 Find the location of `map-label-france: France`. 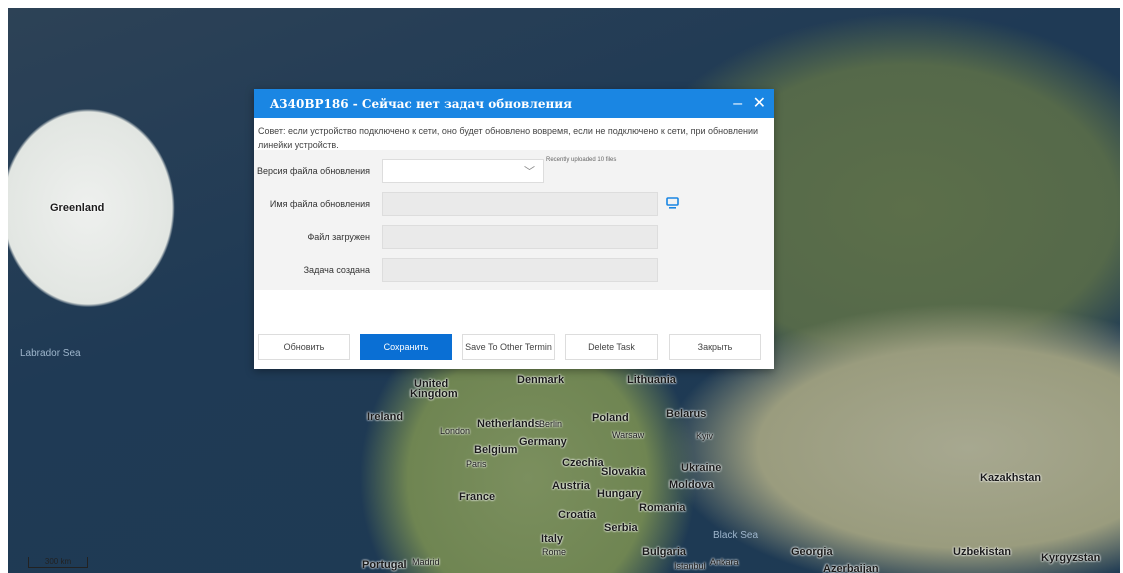

map-label-france: France is located at coordinates (477, 497).